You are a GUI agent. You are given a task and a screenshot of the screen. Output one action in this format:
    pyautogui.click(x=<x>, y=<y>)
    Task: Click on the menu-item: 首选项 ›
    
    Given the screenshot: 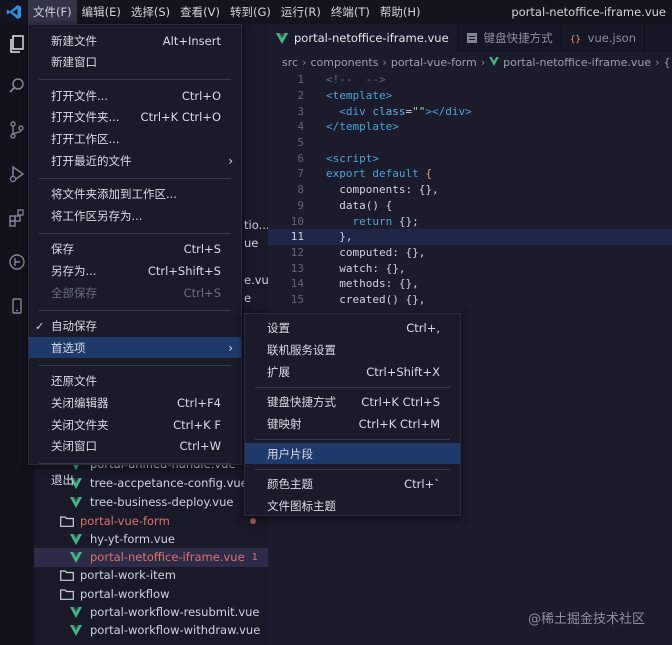 What is the action you would take?
    pyautogui.click(x=135, y=348)
    